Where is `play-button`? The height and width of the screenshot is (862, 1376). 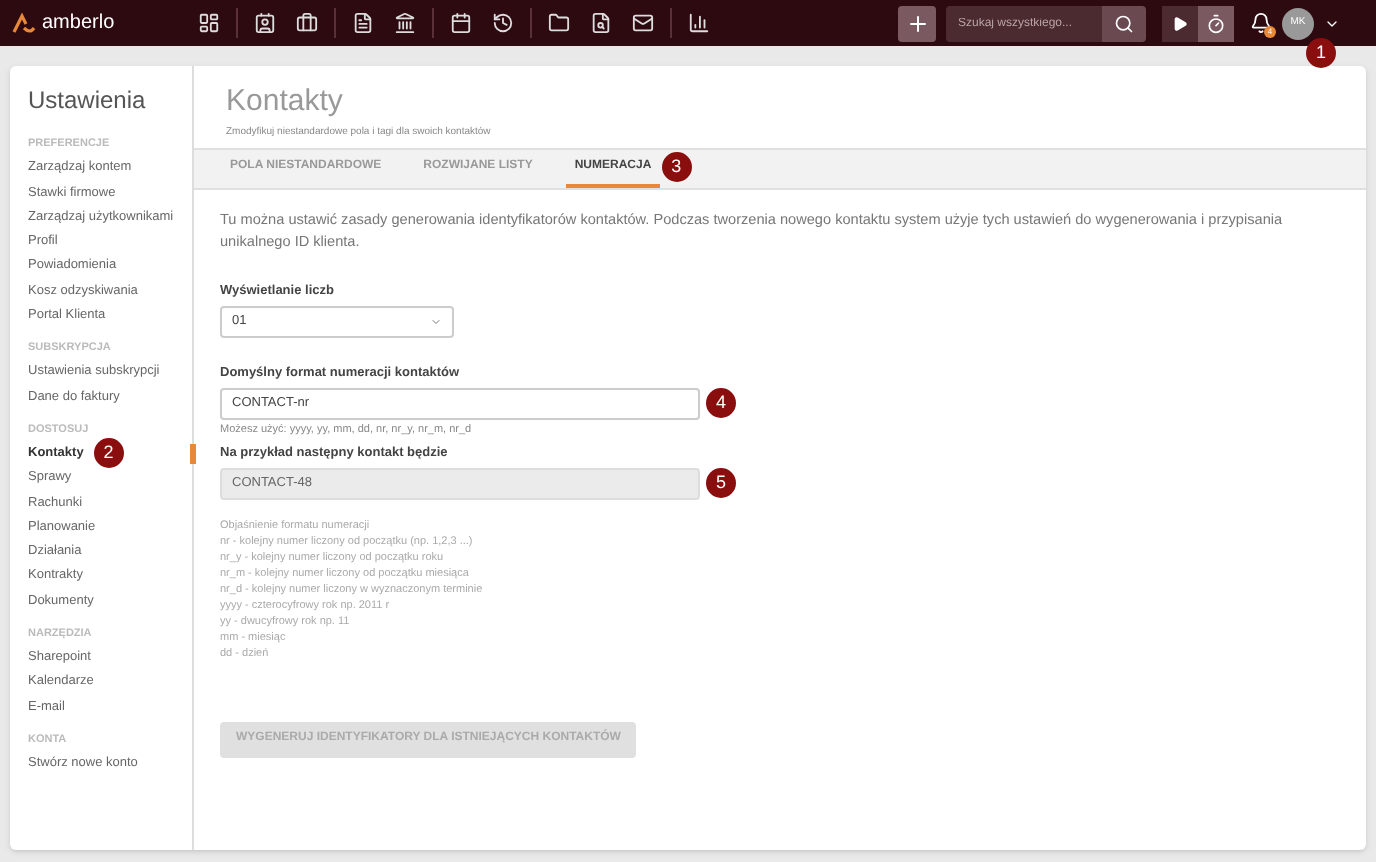
play-button is located at coordinates (1180, 23).